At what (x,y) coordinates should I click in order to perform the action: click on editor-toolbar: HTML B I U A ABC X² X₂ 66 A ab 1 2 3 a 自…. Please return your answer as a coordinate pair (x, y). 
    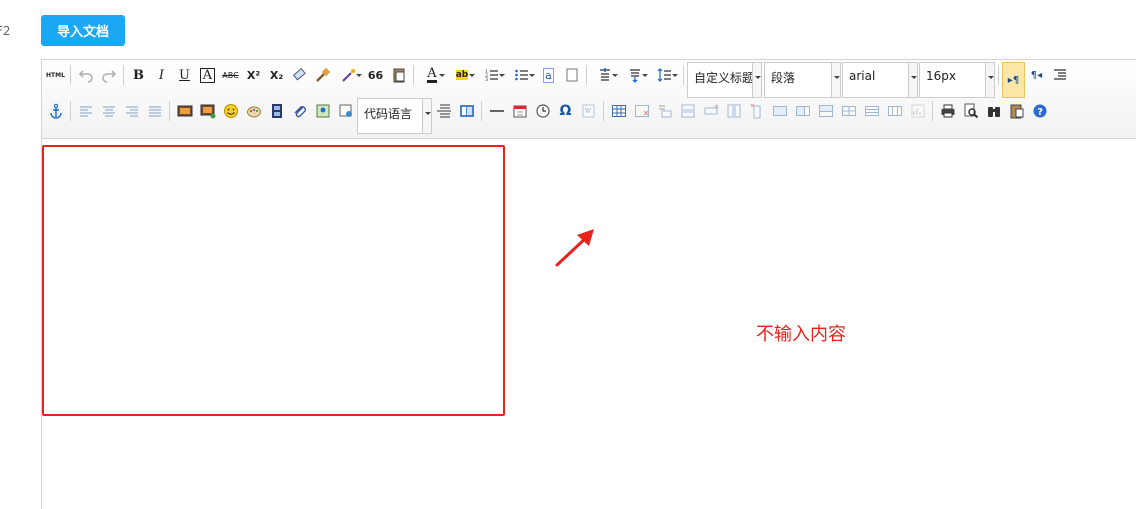
    Looking at the image, I should click on (589, 99).